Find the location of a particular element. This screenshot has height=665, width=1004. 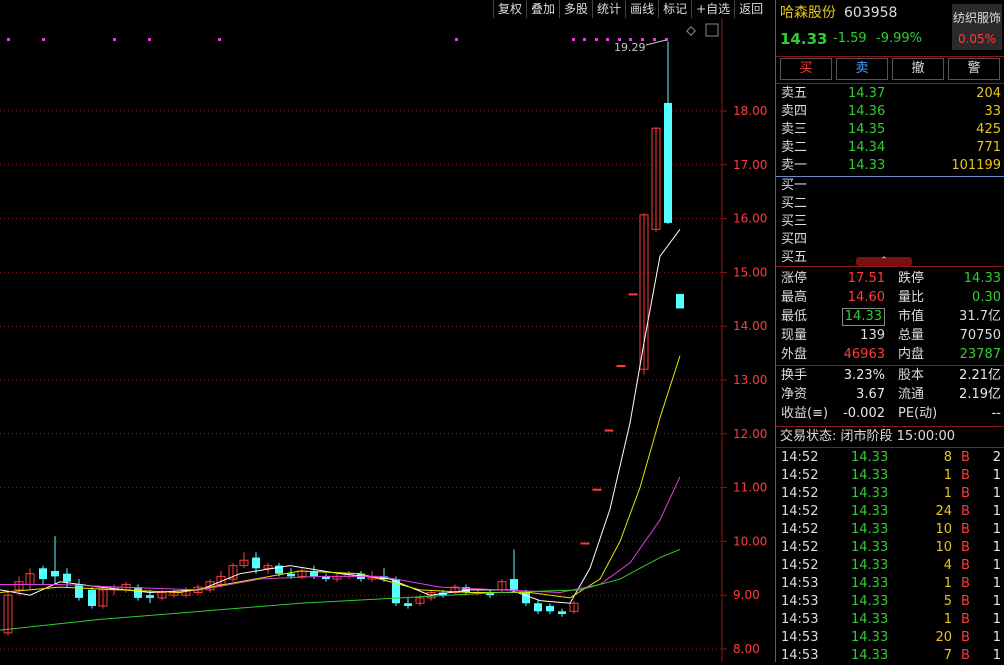

trade-status-row: 交易状态: 闭市阶段 15:00:00 is located at coordinates (890, 437).